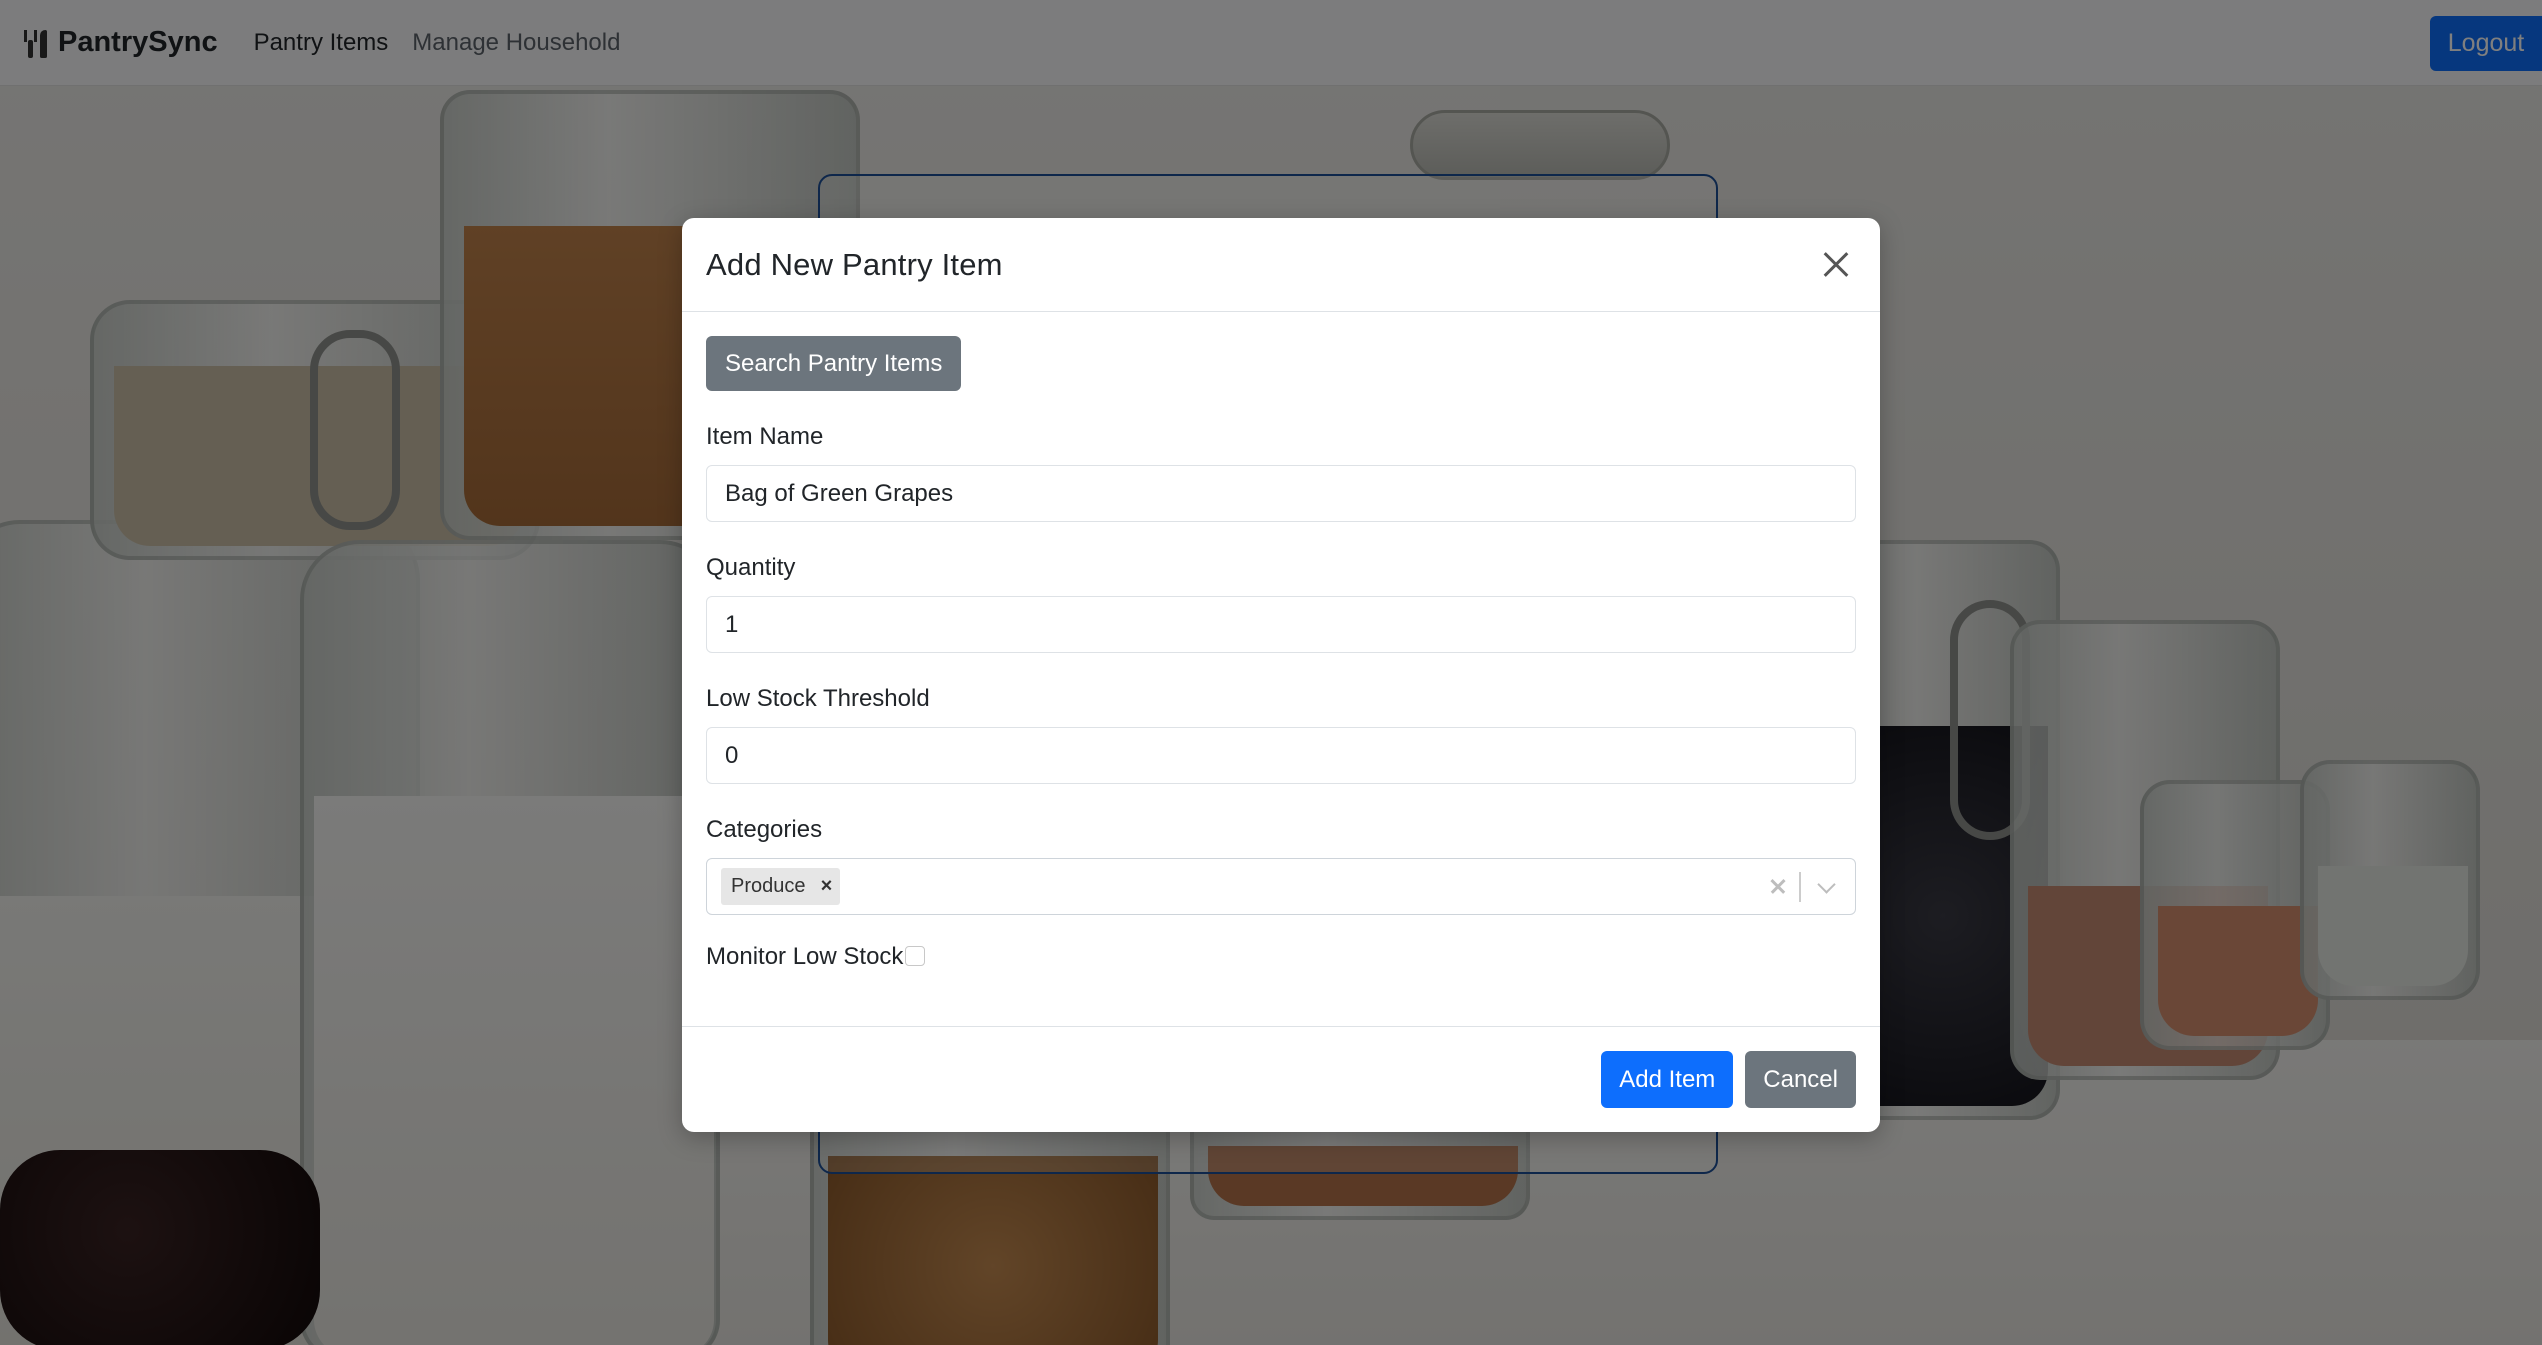 Image resolution: width=2542 pixels, height=1345 pixels. Describe the element at coordinates (818, 698) in the screenshot. I see `threshold-label: Low Stock Threshold` at that location.